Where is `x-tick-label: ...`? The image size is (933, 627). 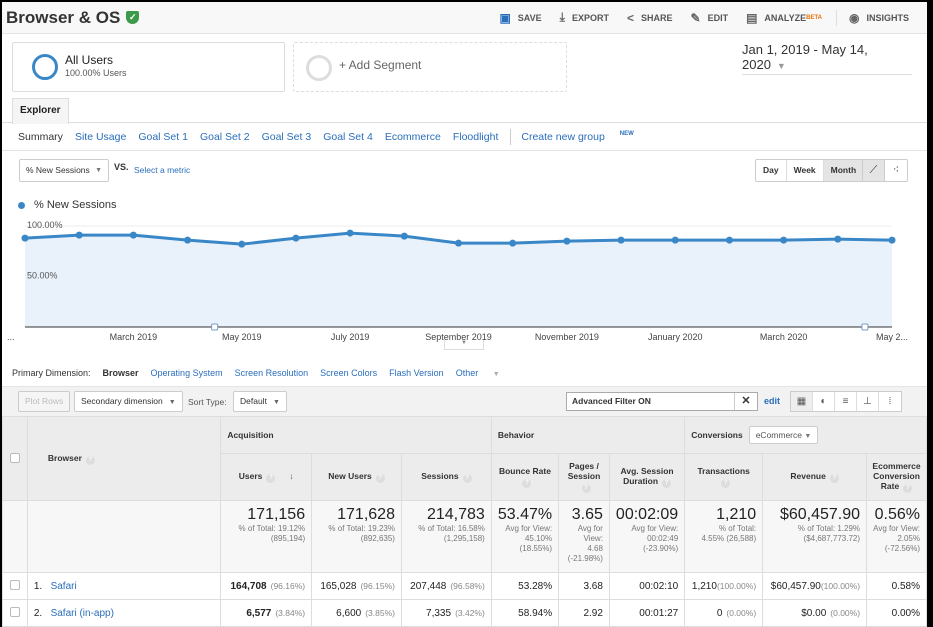 x-tick-label: ... is located at coordinates (11, 337).